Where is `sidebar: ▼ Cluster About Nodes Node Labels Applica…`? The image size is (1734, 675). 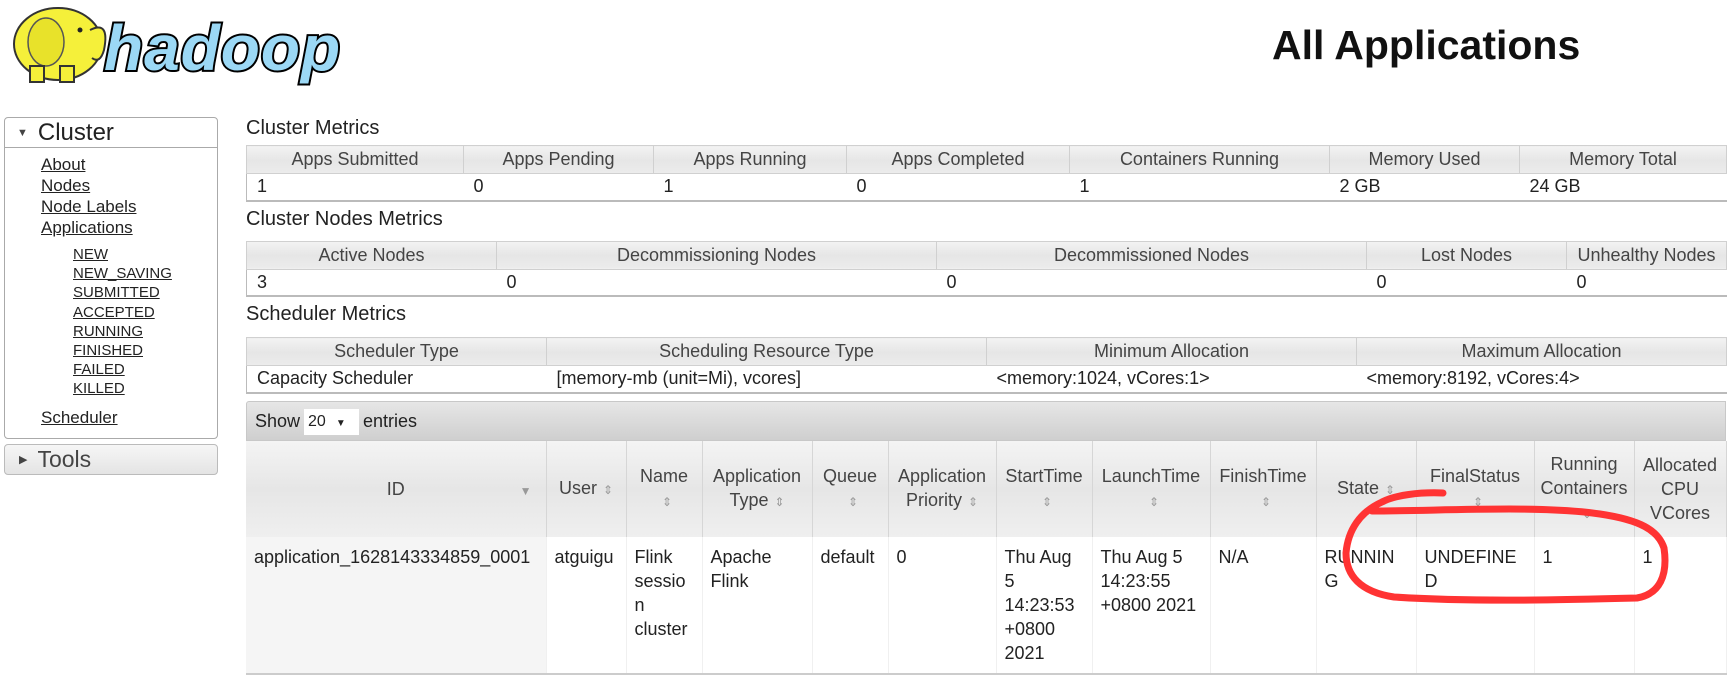 sidebar: ▼ Cluster About Nodes Node Labels Applica… is located at coordinates (111, 296).